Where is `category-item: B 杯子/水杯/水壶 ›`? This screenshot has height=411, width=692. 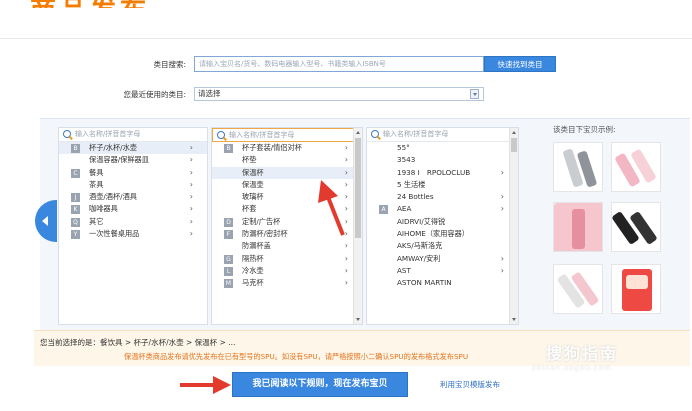 category-item: B 杯子/水杯/水壶 › is located at coordinates (133, 148).